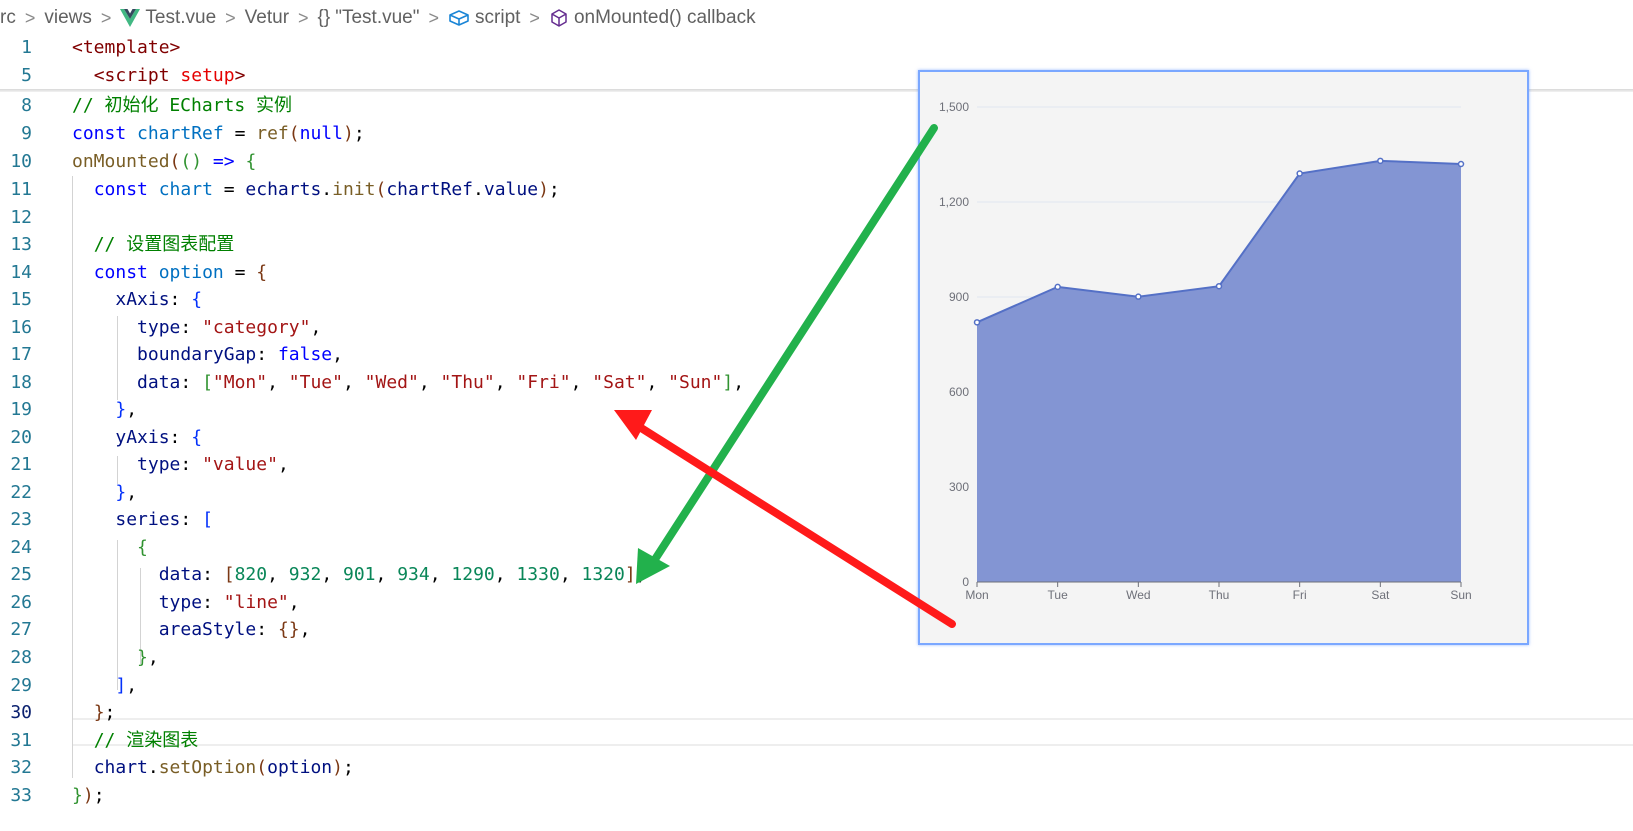 Image resolution: width=1633 pixels, height=831 pixels. Describe the element at coordinates (21, 547) in the screenshot. I see `line-number: 24` at that location.